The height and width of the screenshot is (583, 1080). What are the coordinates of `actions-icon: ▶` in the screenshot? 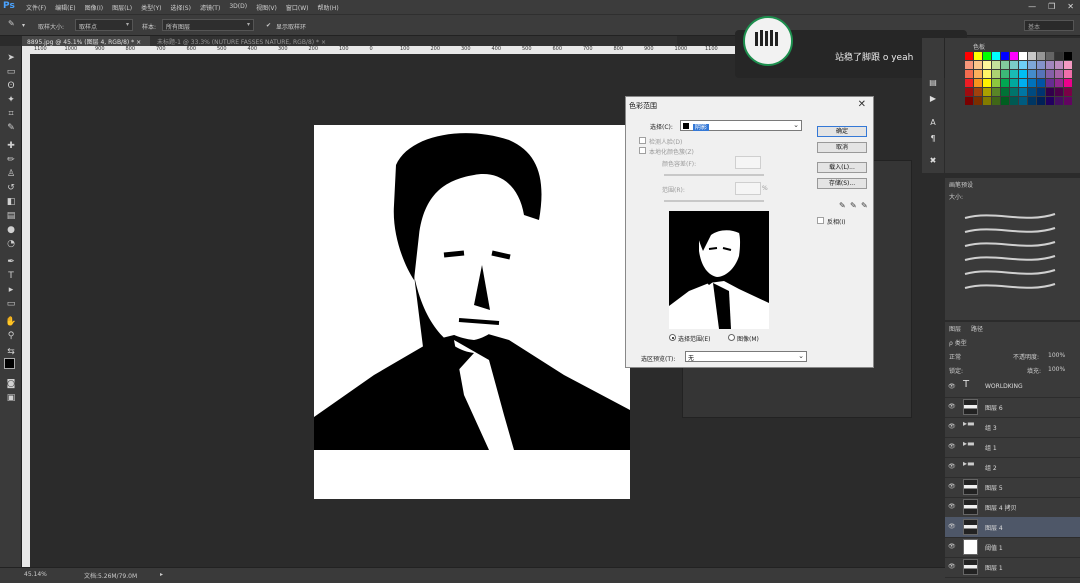 It's located at (933, 99).